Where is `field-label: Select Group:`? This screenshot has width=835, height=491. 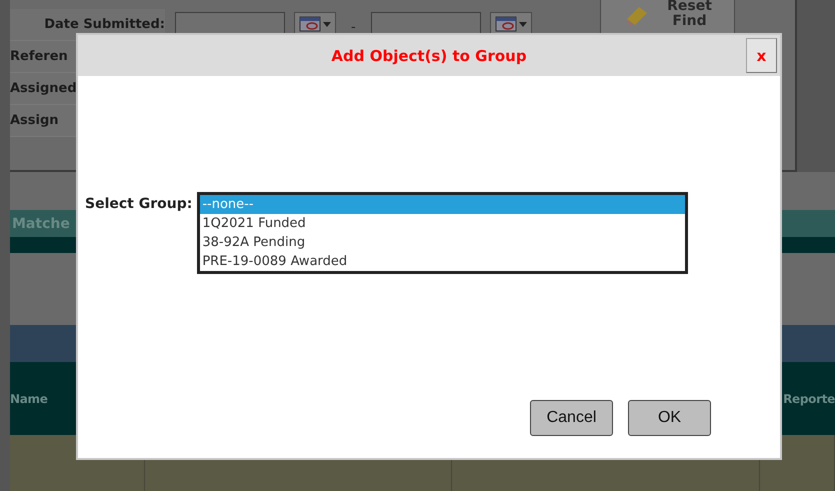
field-label: Select Group: is located at coordinates (138, 203).